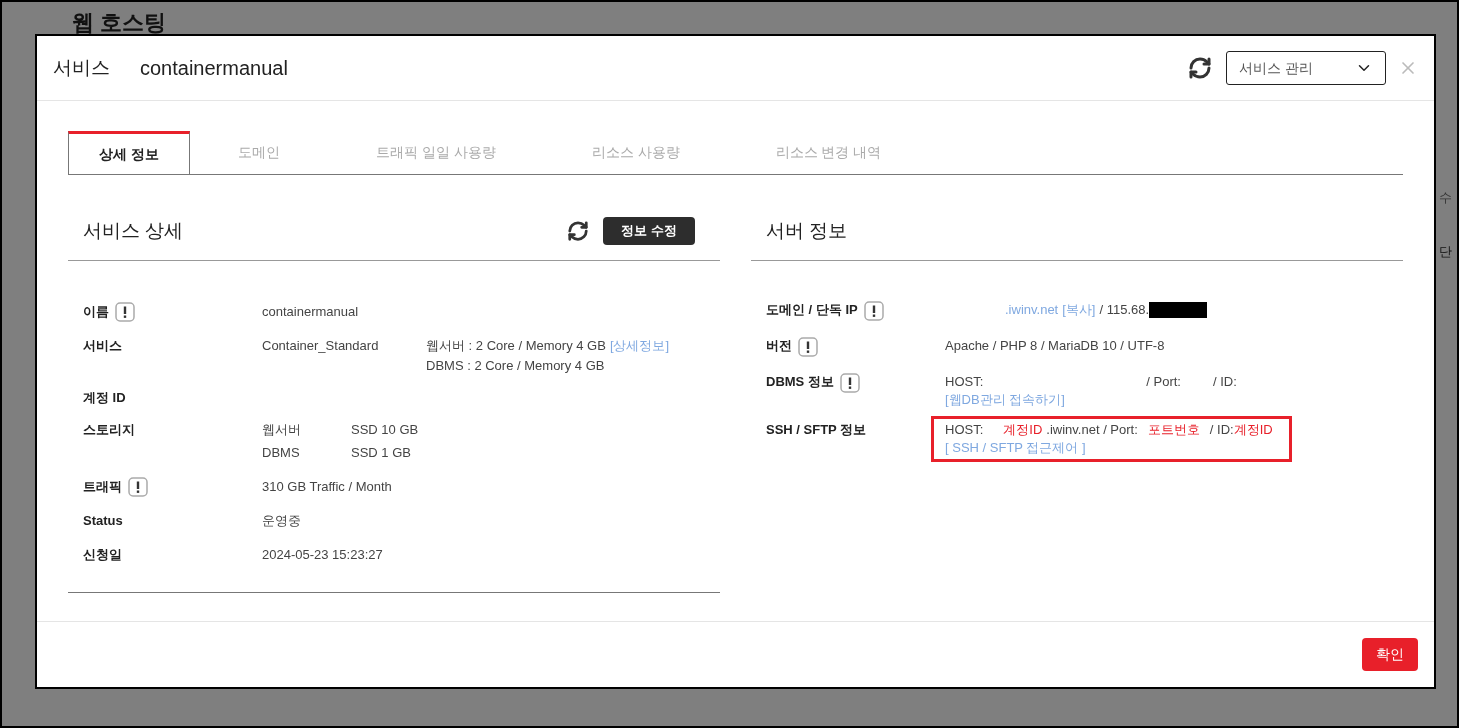 The image size is (1459, 728). Describe the element at coordinates (1163, 382) in the screenshot. I see `value-text: / Port:` at that location.